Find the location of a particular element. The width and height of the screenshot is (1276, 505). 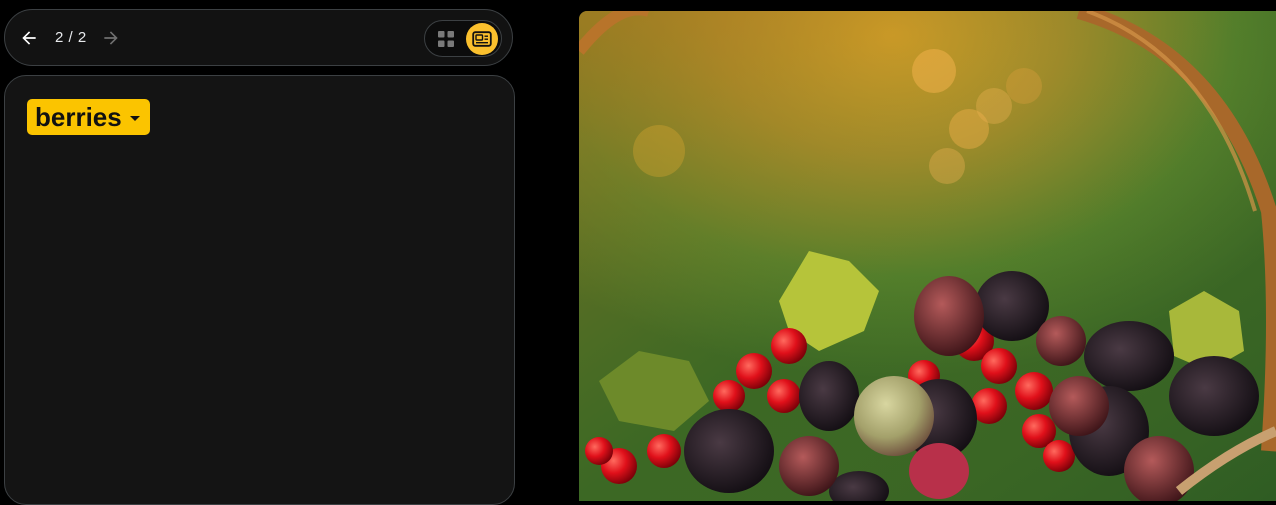

tag-dropdown: berries is located at coordinates (88, 117).